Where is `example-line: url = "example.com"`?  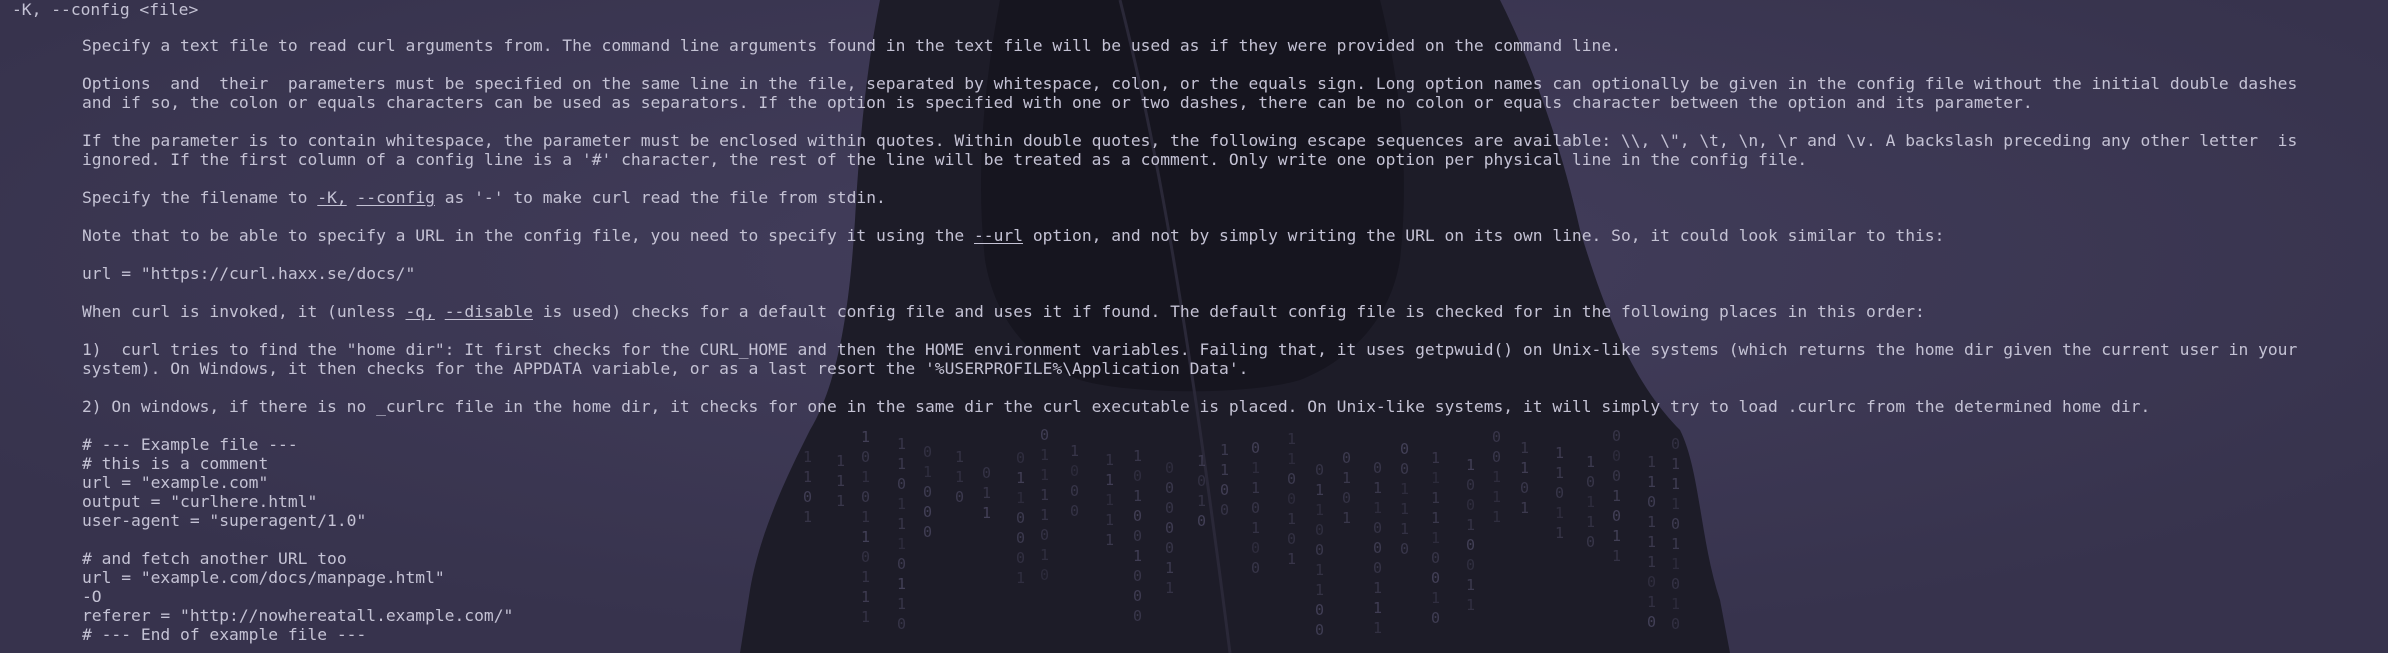
example-line: url = "example.com" is located at coordinates (175, 482).